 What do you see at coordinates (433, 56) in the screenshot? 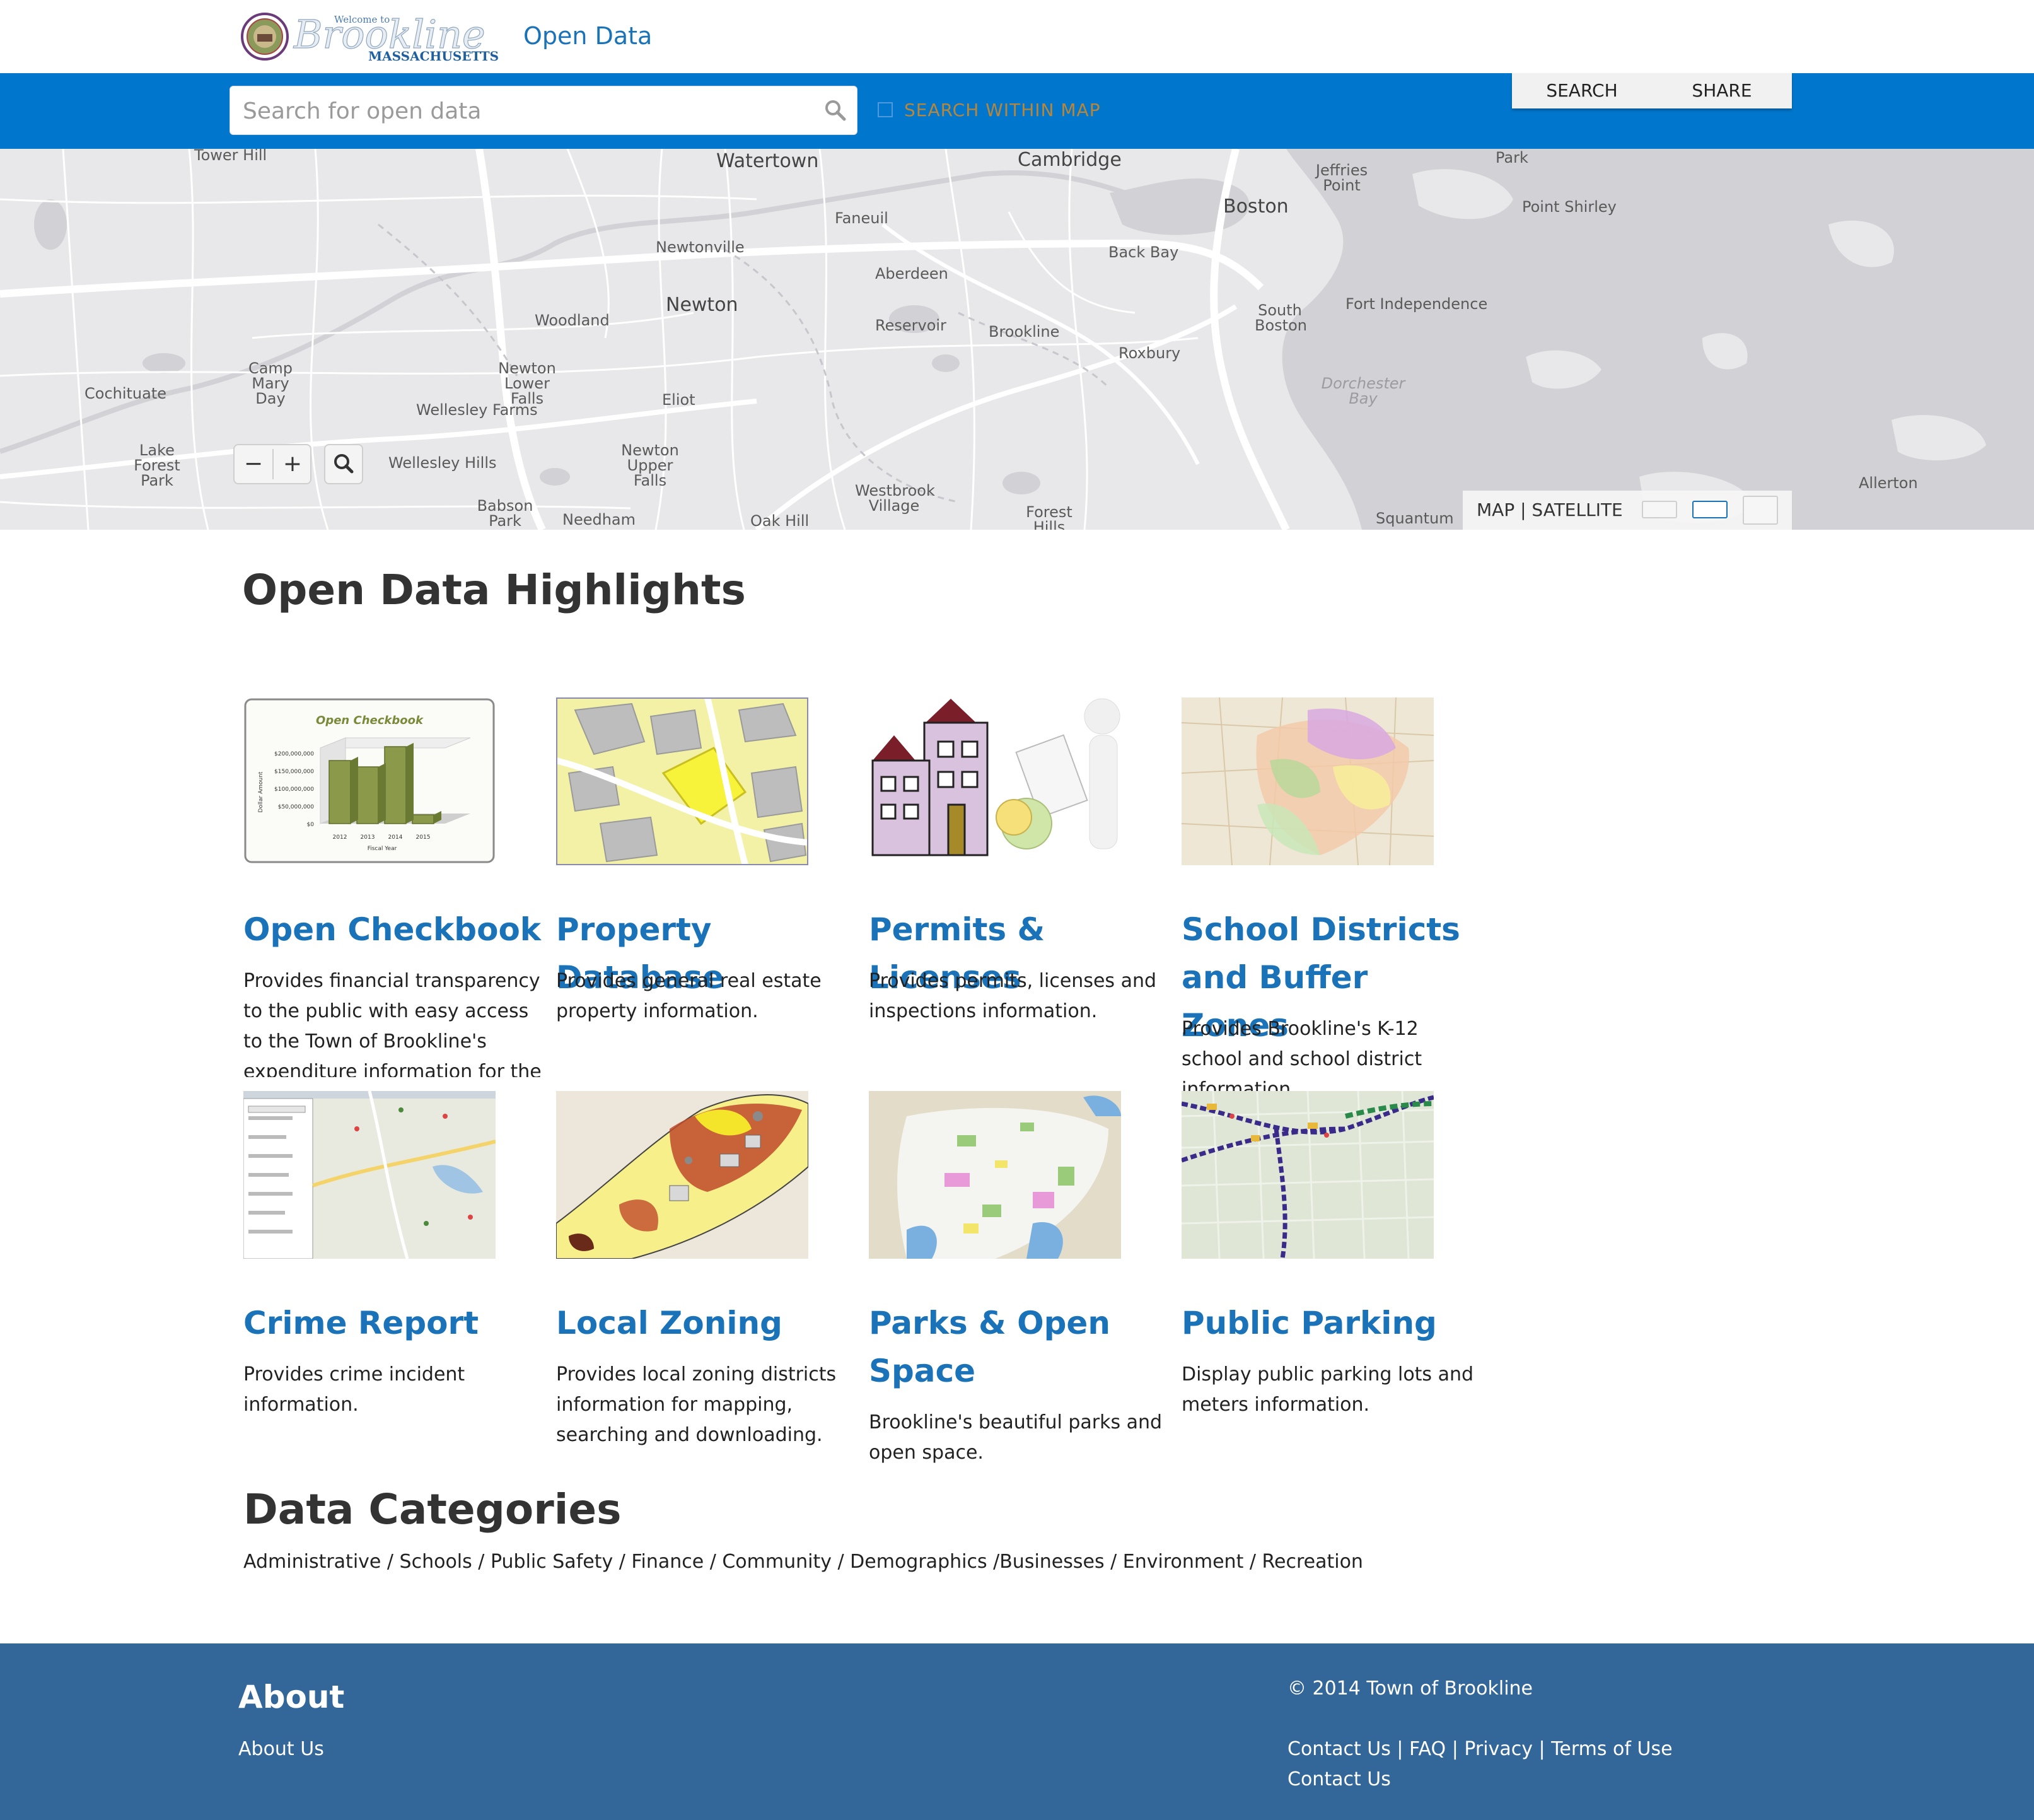
I see `logo-state-text: MASSACHUSETTS` at bounding box center [433, 56].